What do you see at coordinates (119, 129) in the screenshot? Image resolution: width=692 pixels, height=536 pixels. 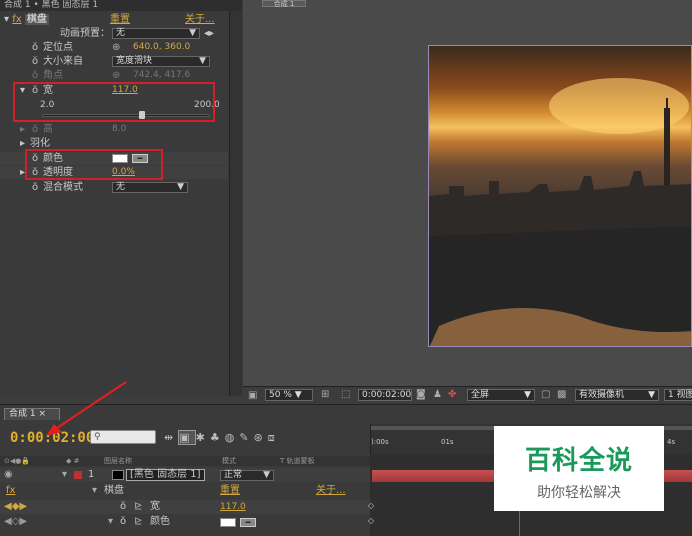 I see `height-value: 8.0` at bounding box center [119, 129].